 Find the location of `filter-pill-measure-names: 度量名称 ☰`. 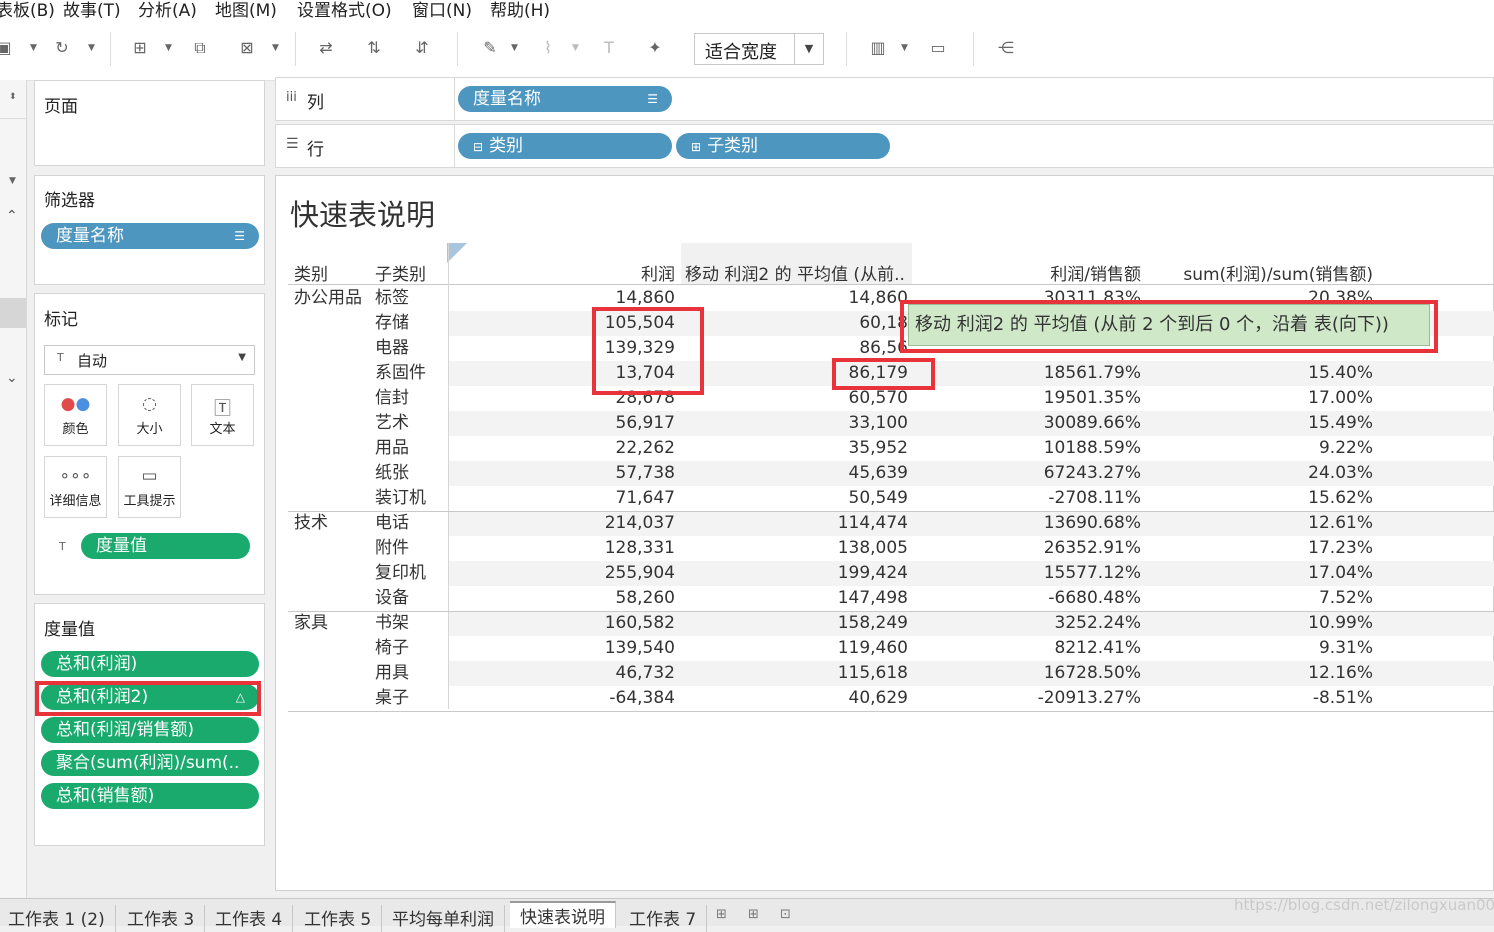

filter-pill-measure-names: 度量名称 ☰ is located at coordinates (150, 236).